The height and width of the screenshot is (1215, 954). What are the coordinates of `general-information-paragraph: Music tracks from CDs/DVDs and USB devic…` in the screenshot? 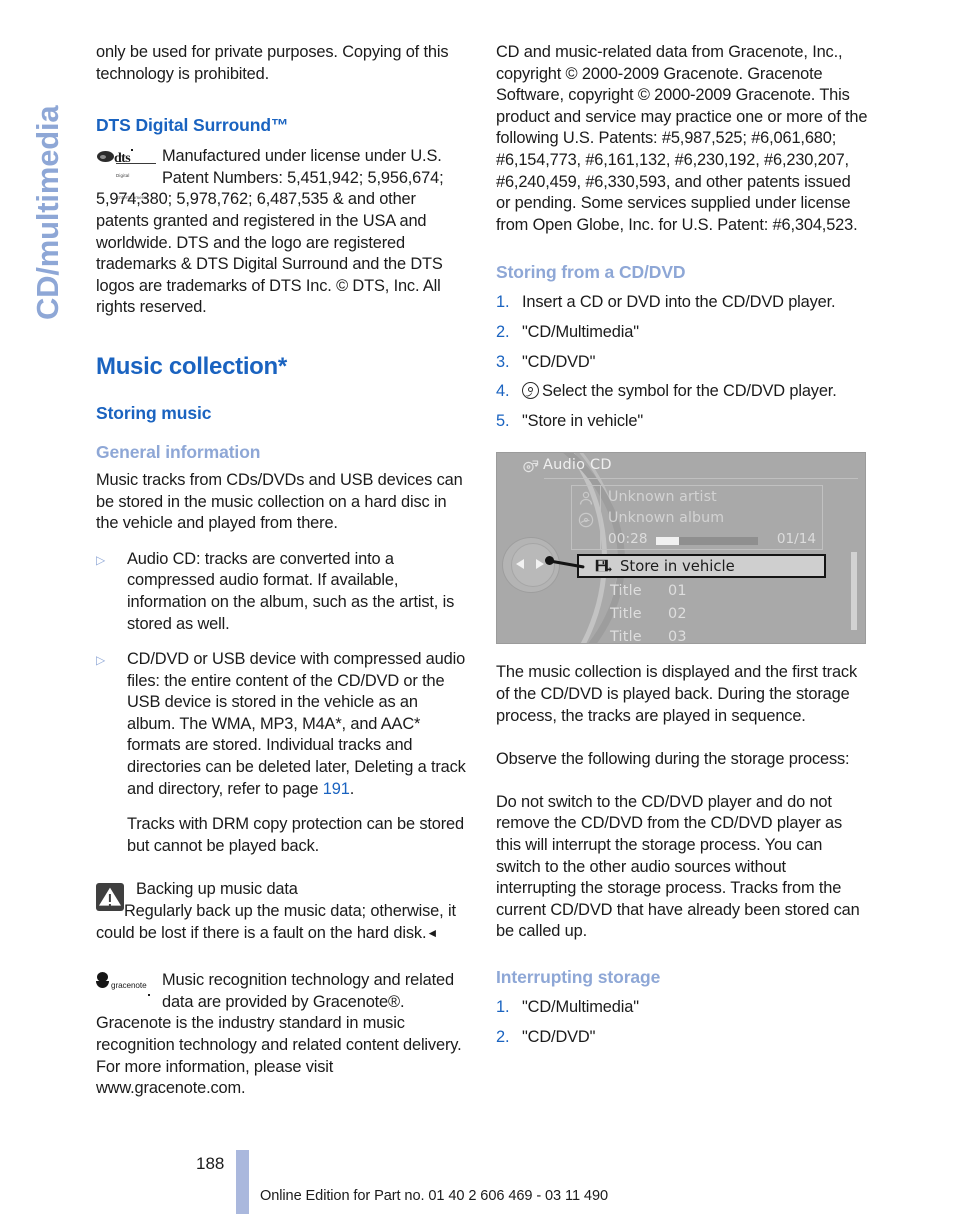 It's located at (279, 501).